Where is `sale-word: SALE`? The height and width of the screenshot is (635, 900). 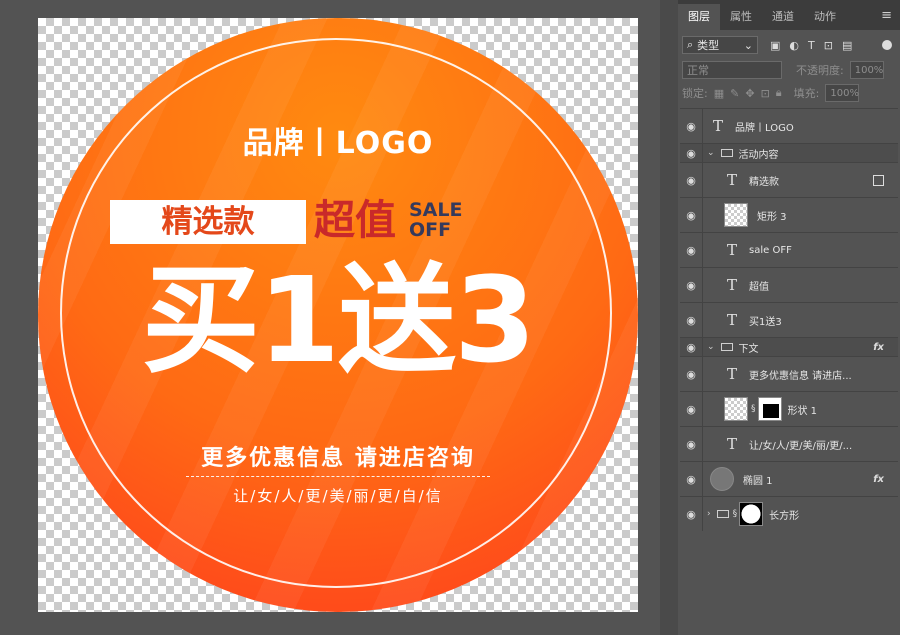 sale-word: SALE is located at coordinates (436, 210).